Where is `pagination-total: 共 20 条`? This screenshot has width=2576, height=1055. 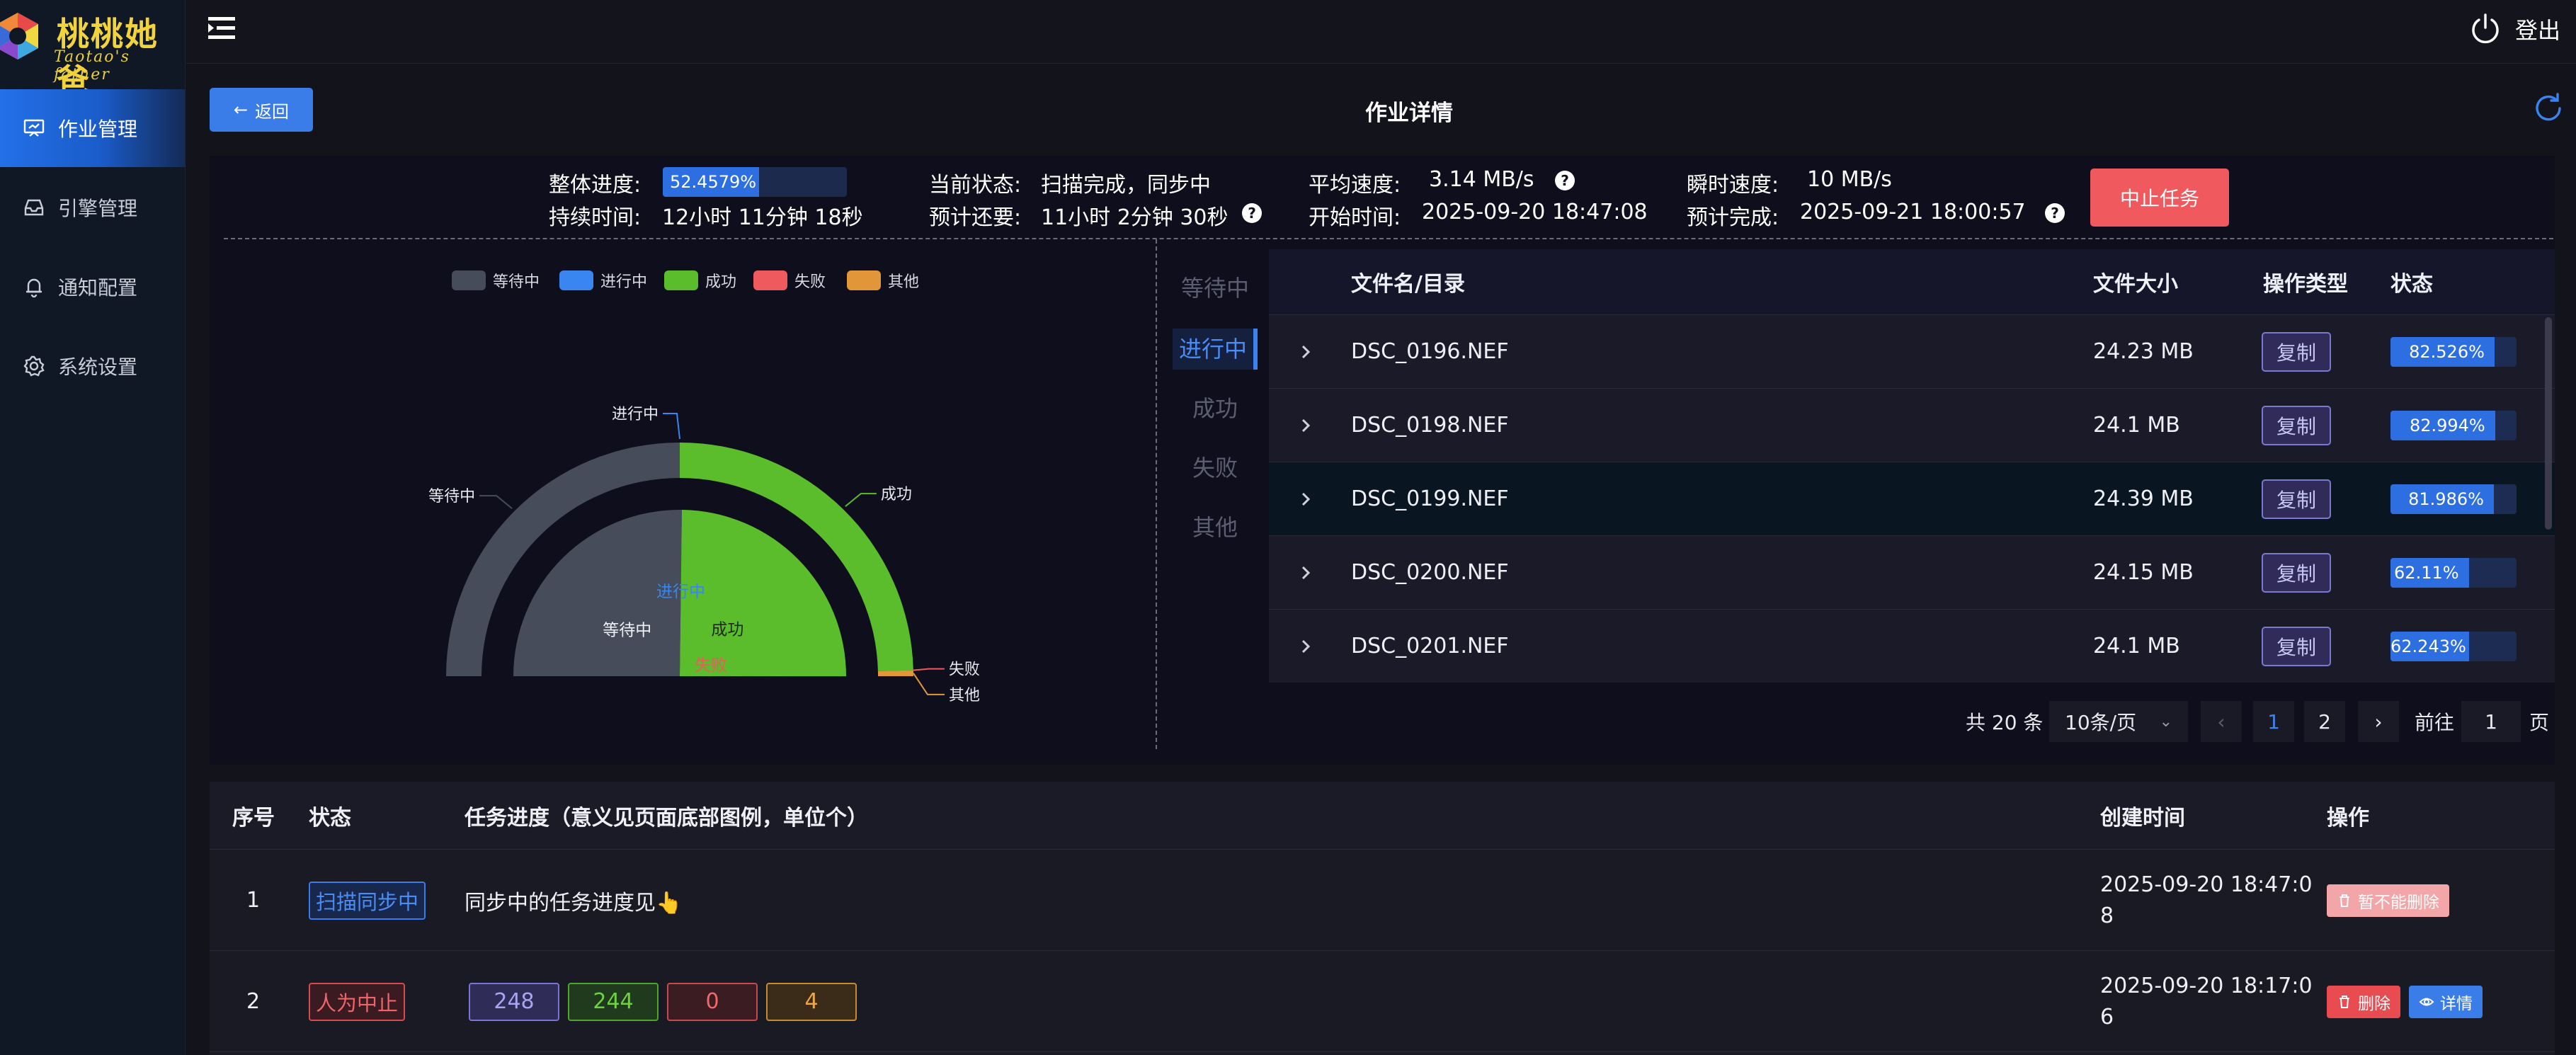
pagination-total: 共 20 条 is located at coordinates (2005, 722).